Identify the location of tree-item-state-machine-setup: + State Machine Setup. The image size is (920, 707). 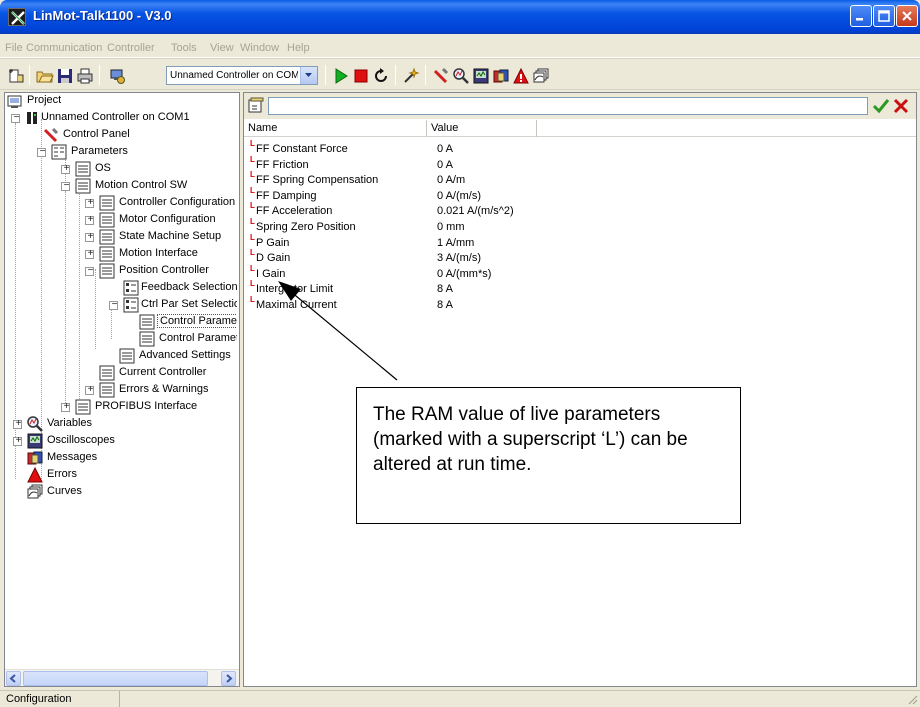
(122, 237).